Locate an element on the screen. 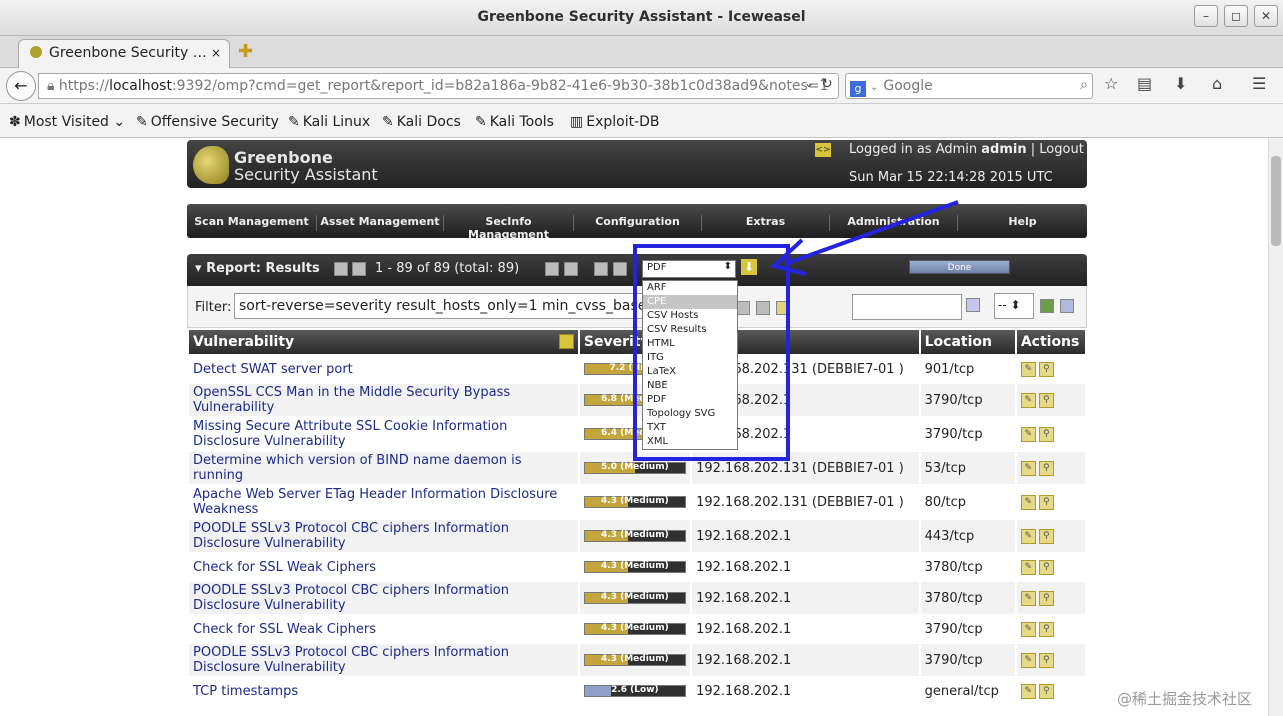 This screenshot has height=716, width=1283. last-page-icon is located at coordinates (571, 269).